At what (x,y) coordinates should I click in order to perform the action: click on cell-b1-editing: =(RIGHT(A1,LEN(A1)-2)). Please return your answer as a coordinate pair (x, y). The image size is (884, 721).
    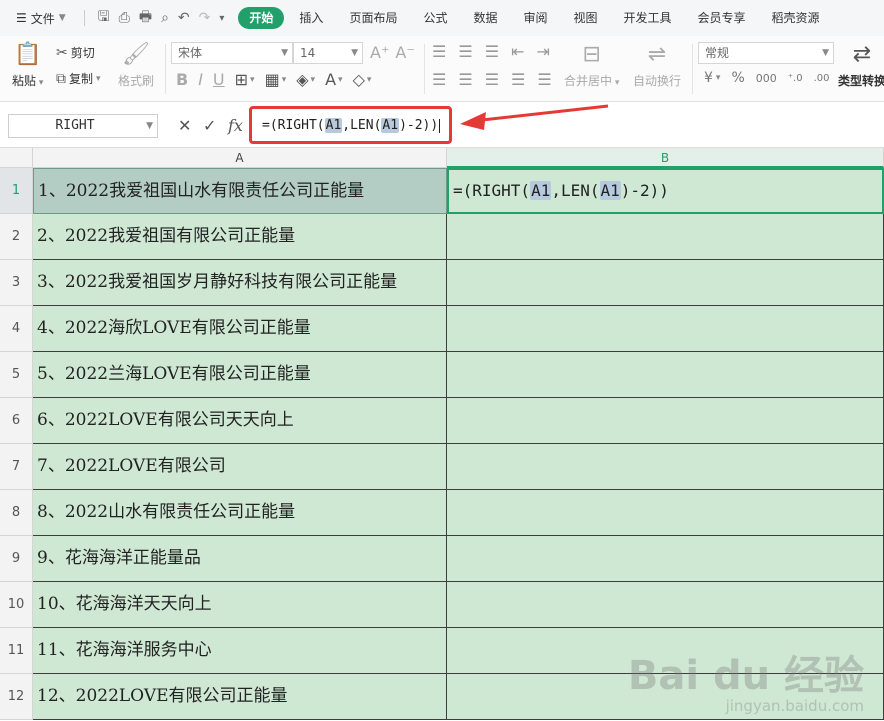
    Looking at the image, I should click on (665, 191).